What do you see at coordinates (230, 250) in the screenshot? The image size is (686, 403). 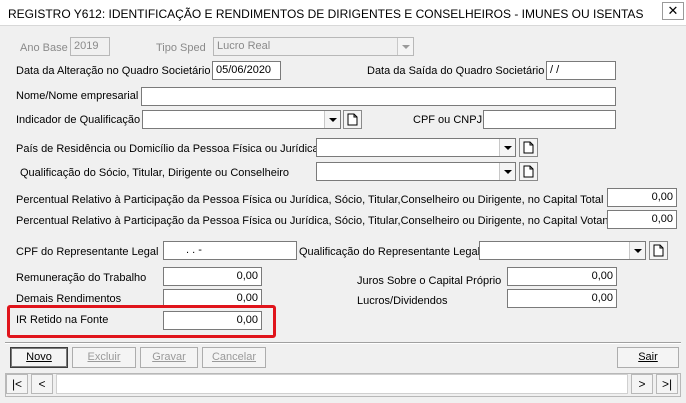 I see `cpf-representante-field: . . -` at bounding box center [230, 250].